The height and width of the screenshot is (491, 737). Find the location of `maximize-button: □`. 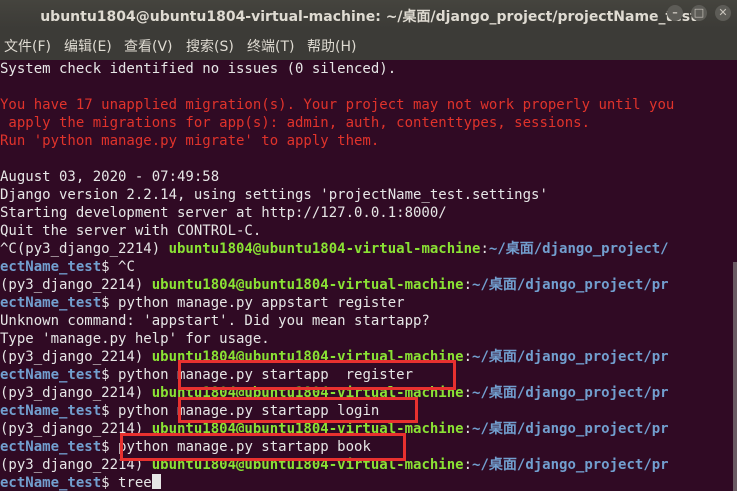

maximize-button: □ is located at coordinates (699, 13).